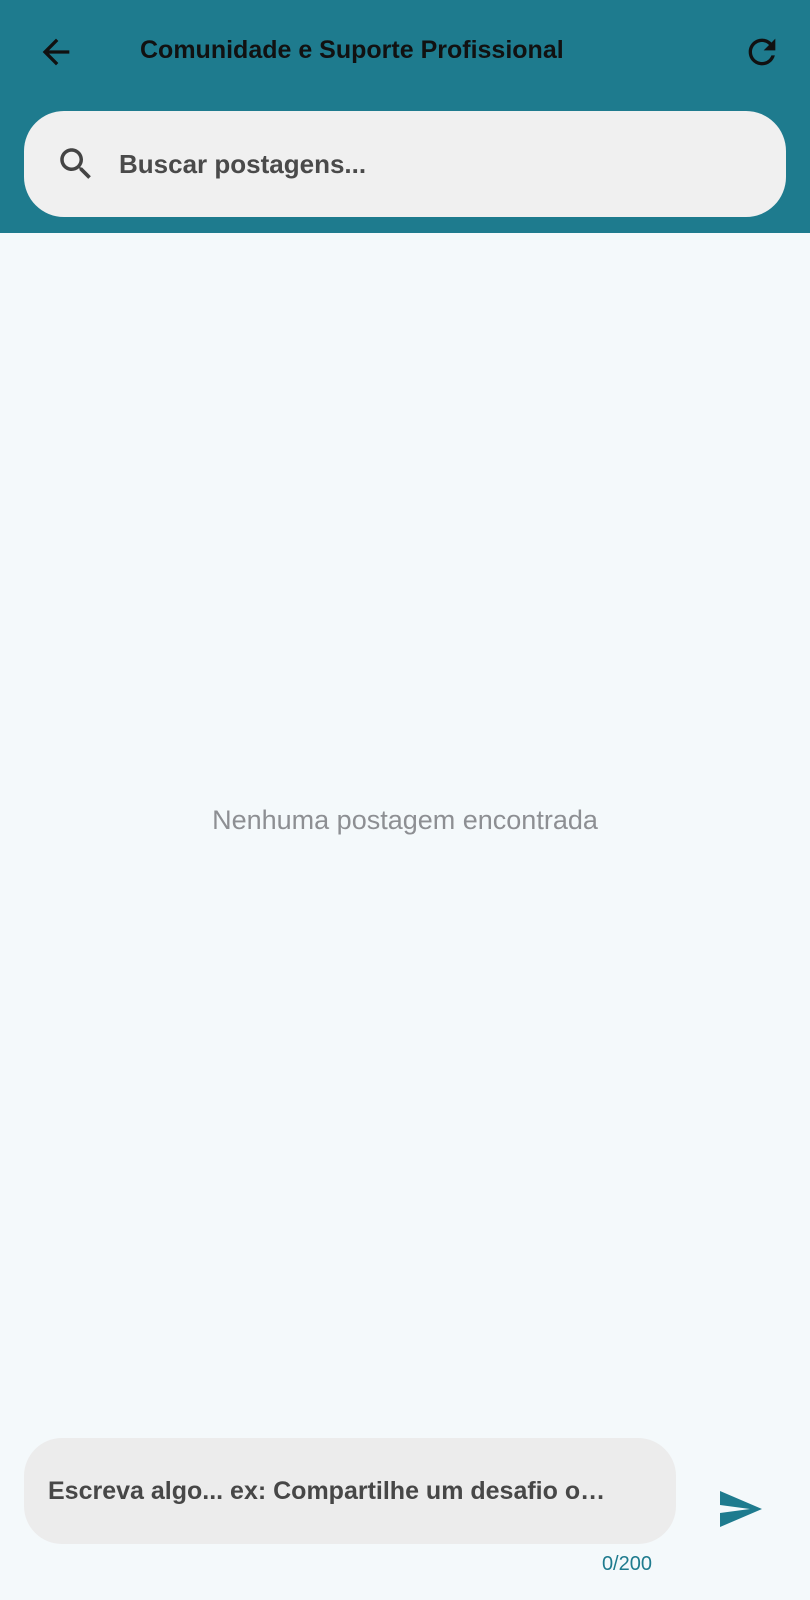 The height and width of the screenshot is (1600, 810). I want to click on search-bar, so click(405, 164).